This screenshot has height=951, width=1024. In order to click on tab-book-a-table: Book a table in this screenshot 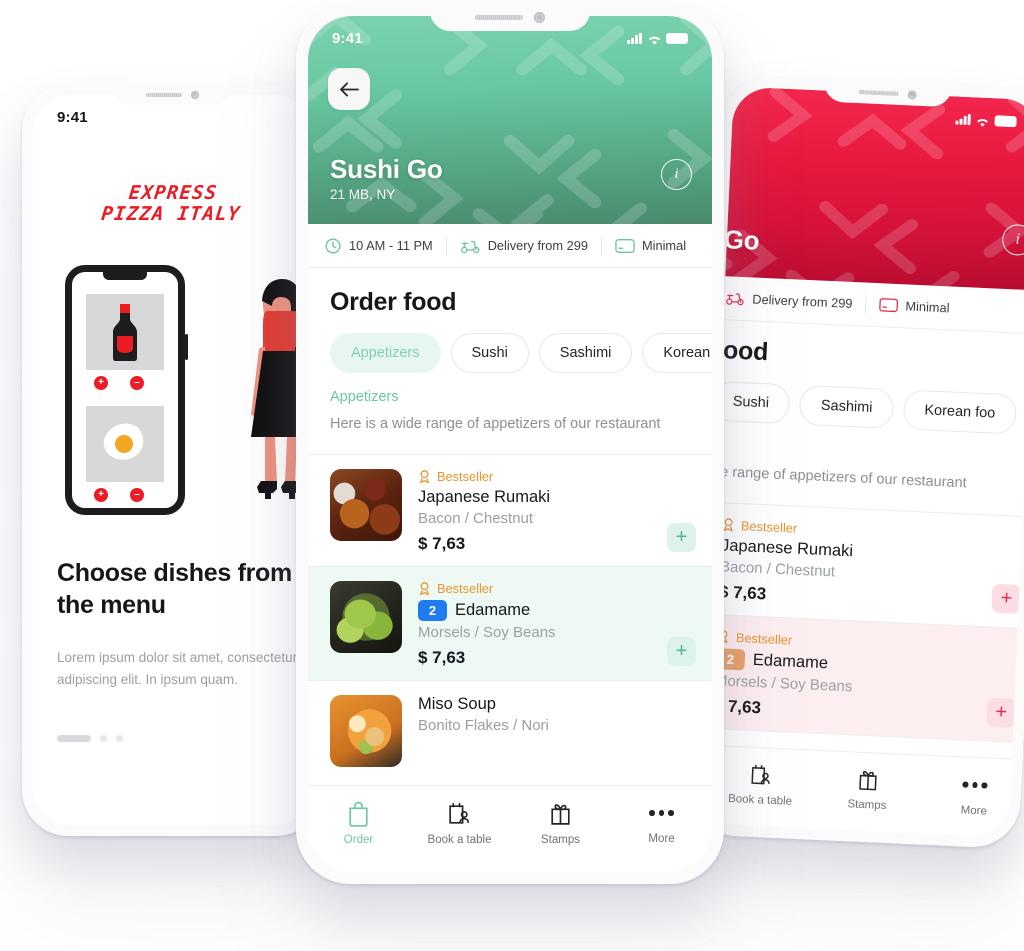, I will do `click(459, 829)`.